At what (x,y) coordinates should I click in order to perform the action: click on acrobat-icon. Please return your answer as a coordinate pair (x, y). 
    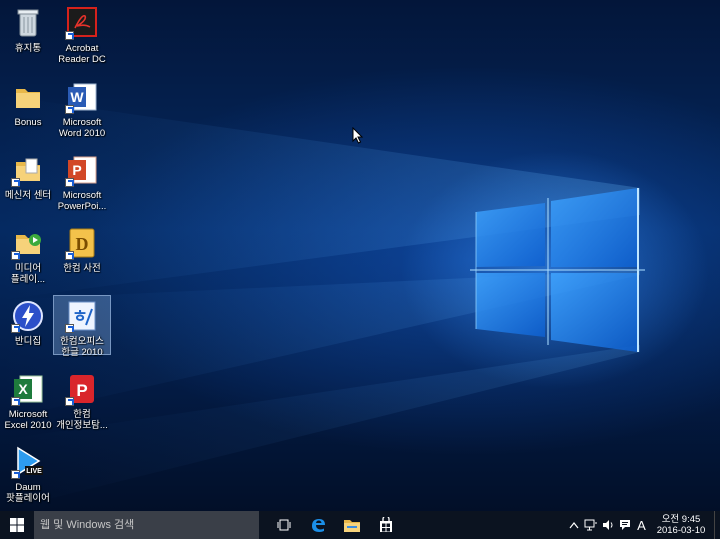
    Looking at the image, I should click on (82, 23).